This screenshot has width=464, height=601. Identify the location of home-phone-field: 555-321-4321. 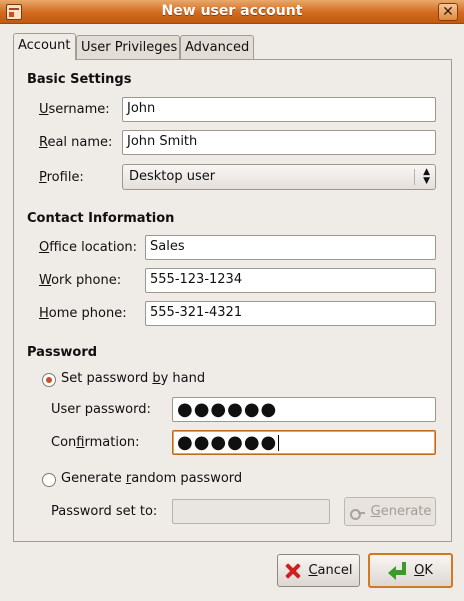
(290, 313).